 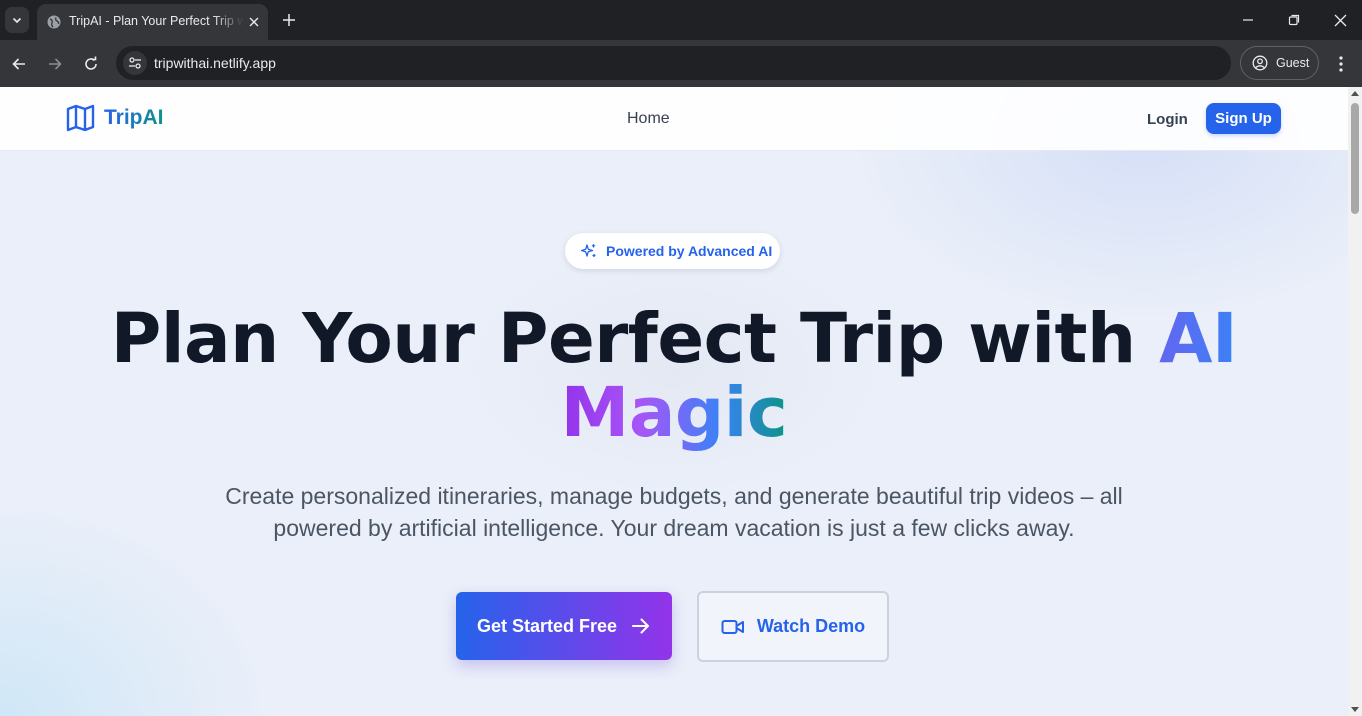 I want to click on get-started-label: Get Started Free, so click(x=547, y=625).